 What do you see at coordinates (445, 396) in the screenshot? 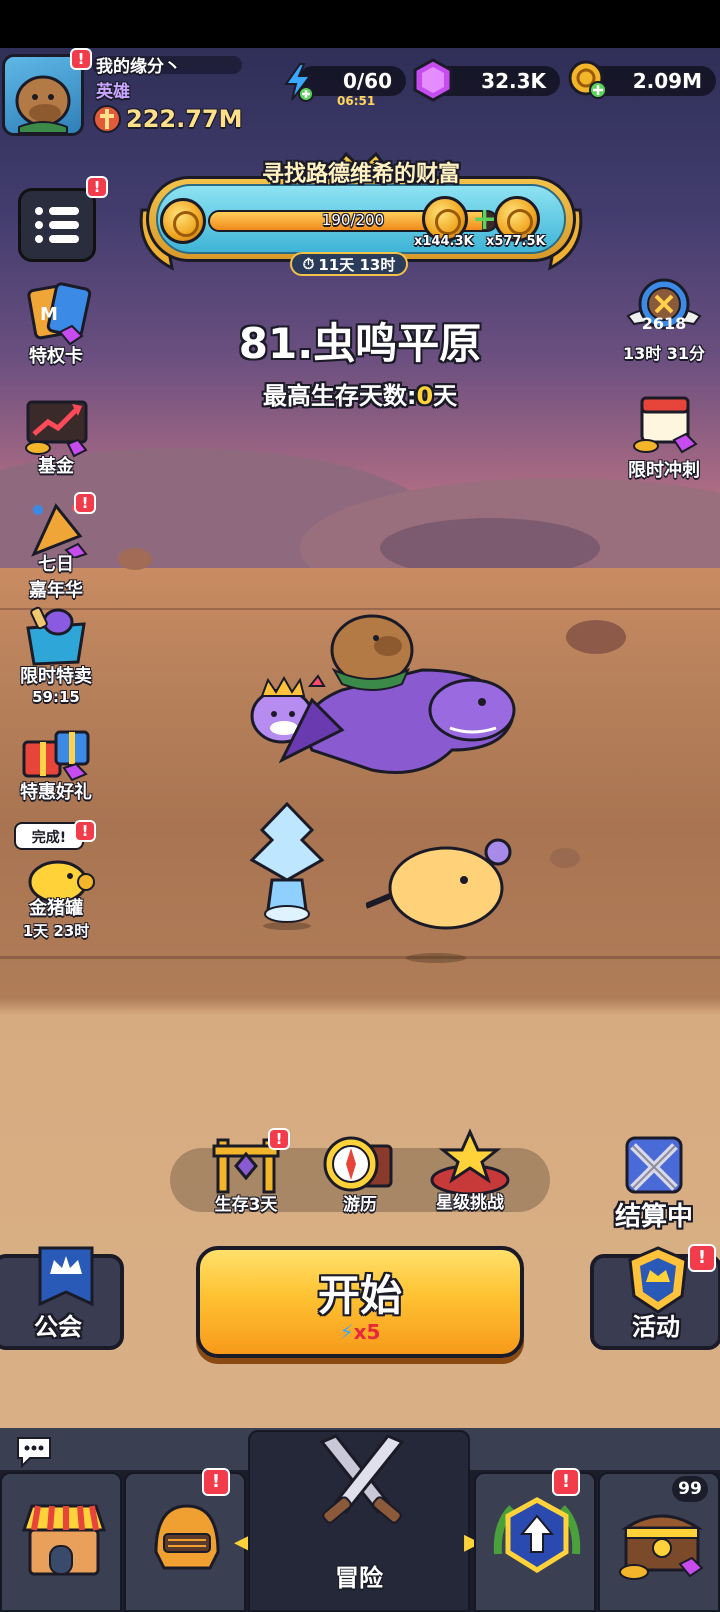
I see `survive-unit: 天` at bounding box center [445, 396].